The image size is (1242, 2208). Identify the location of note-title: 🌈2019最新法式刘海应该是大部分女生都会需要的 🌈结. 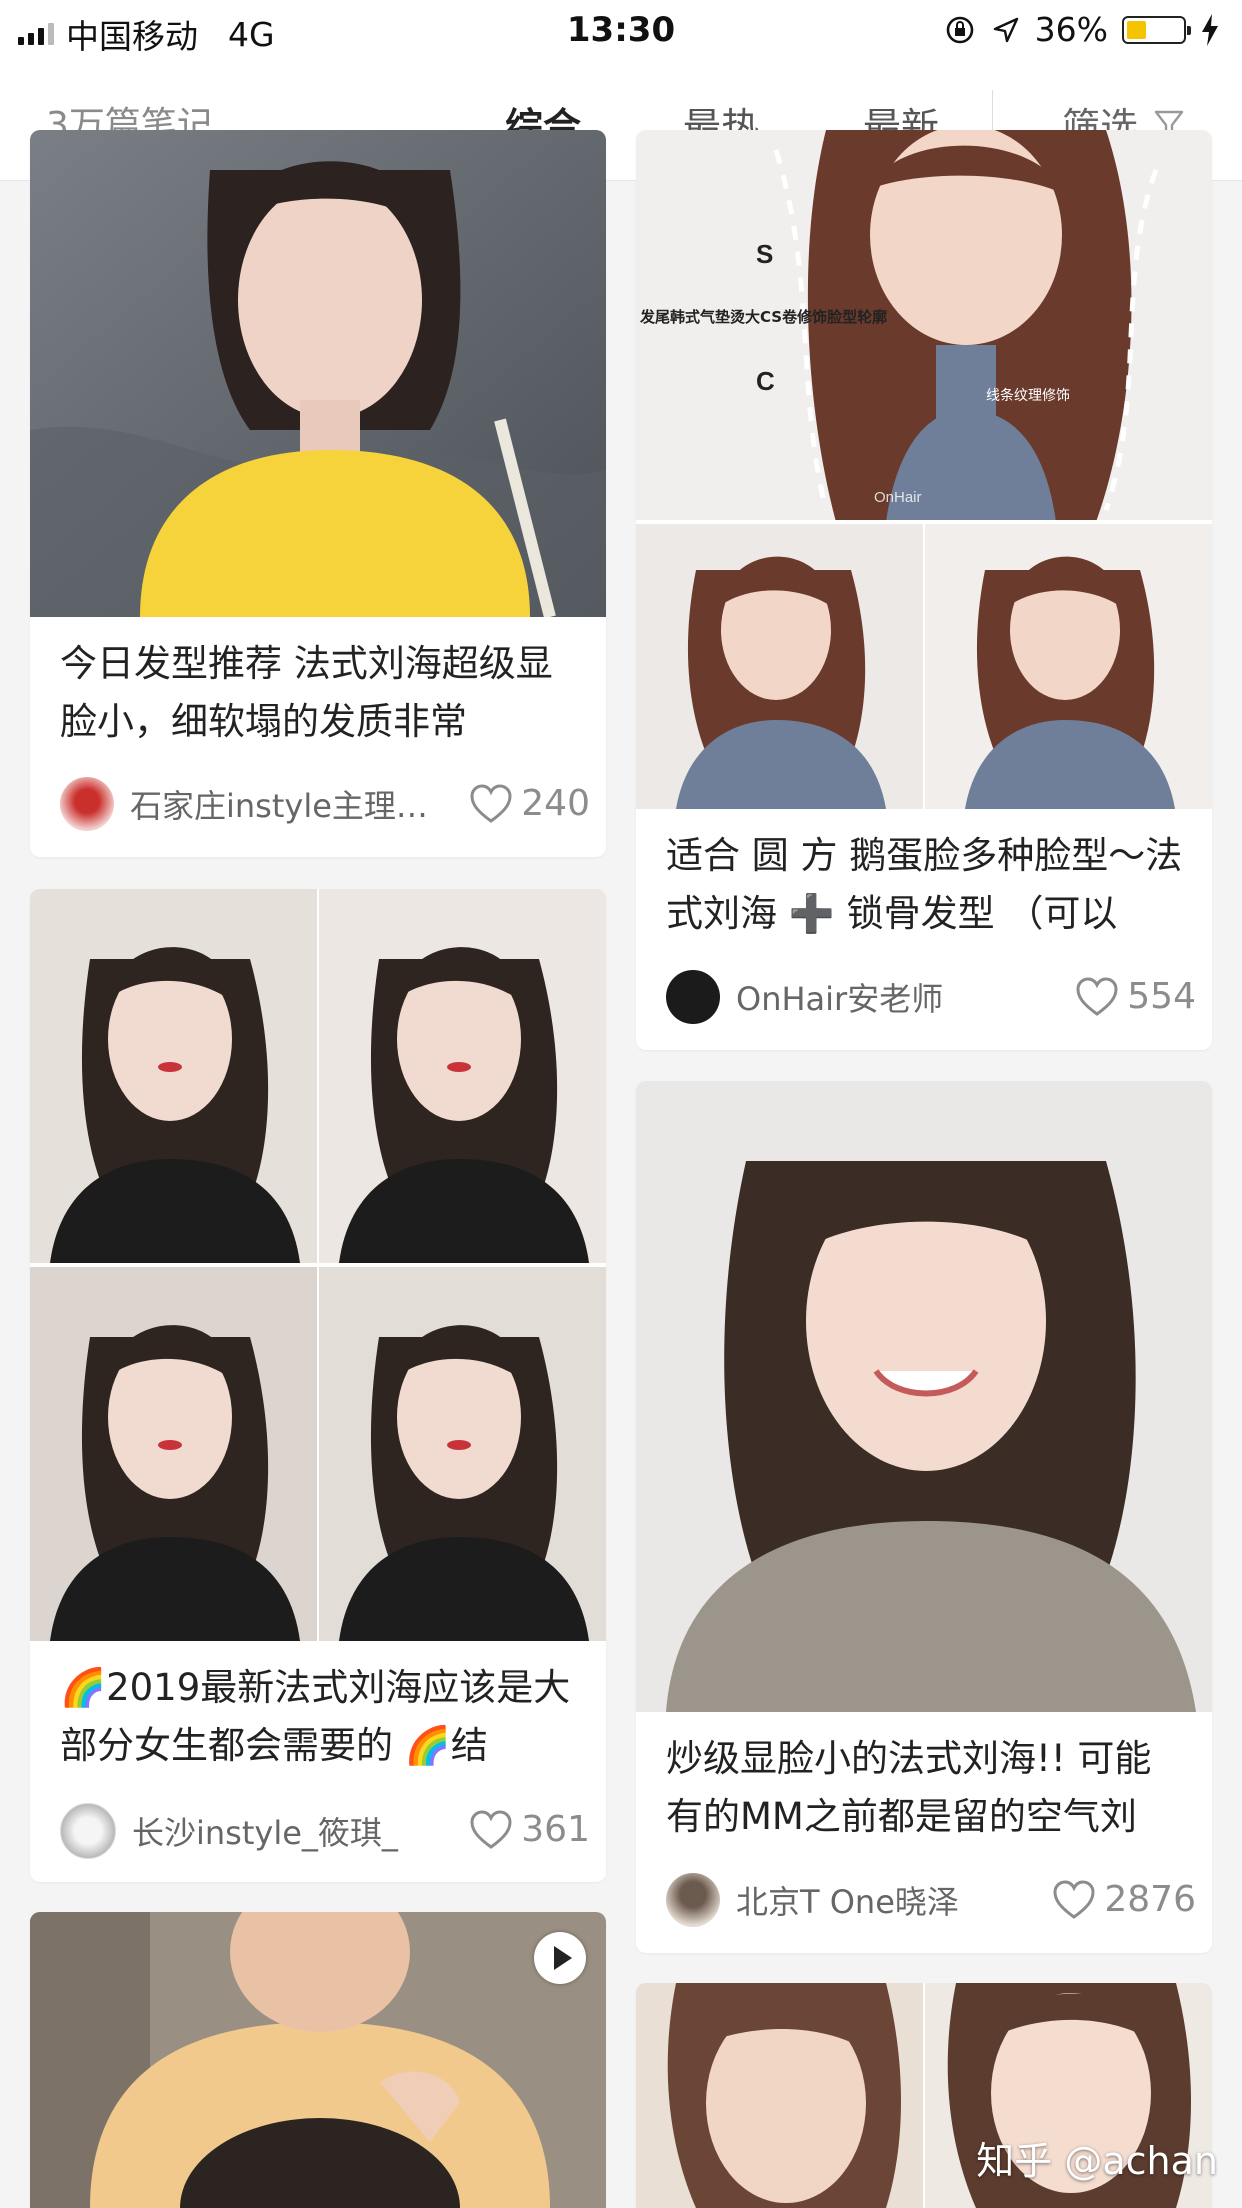
(321, 1717).